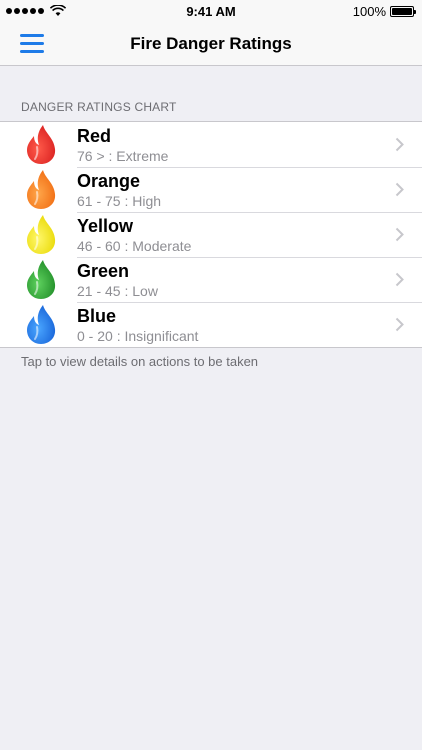 The height and width of the screenshot is (750, 422). Describe the element at coordinates (211, 11) in the screenshot. I see `status-bar: 9:41 AM 100%` at that location.